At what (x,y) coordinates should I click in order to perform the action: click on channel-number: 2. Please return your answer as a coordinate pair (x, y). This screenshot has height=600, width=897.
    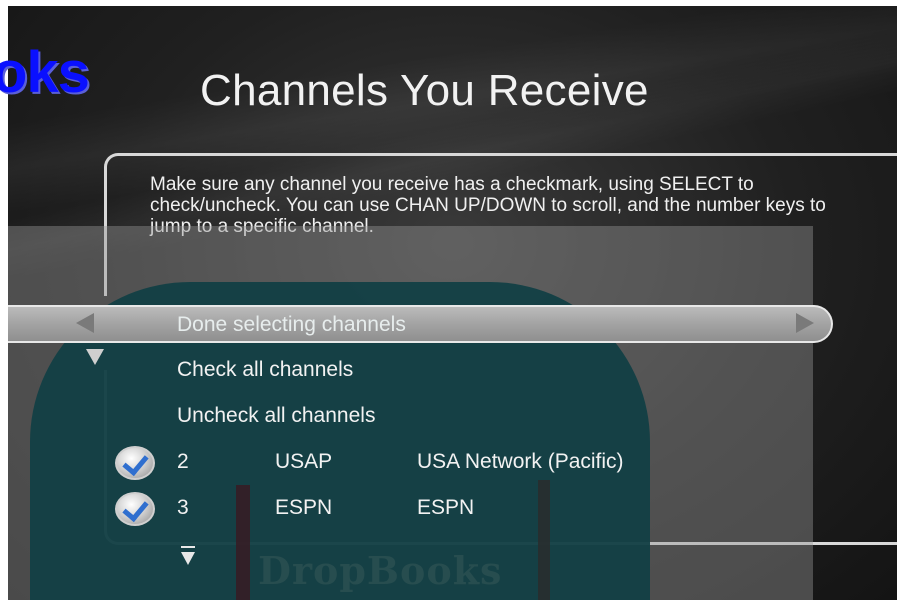
    Looking at the image, I should click on (183, 461).